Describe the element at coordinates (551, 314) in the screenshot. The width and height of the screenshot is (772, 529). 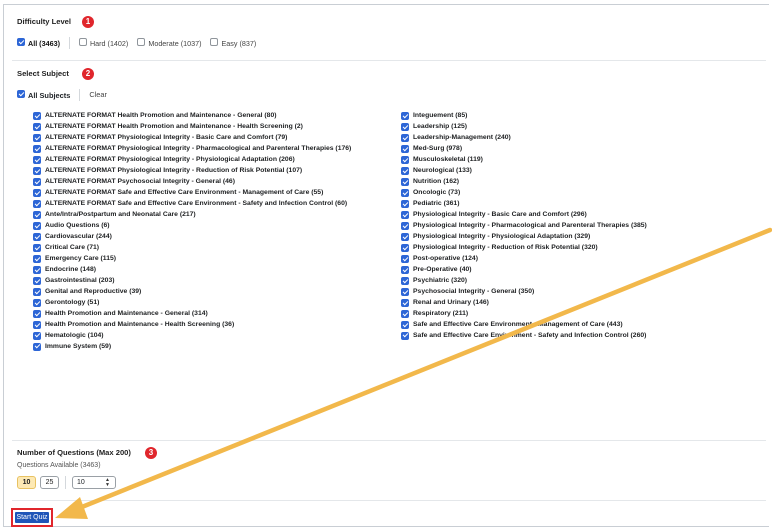
I see `subject-item: Respiratory (211)` at that location.